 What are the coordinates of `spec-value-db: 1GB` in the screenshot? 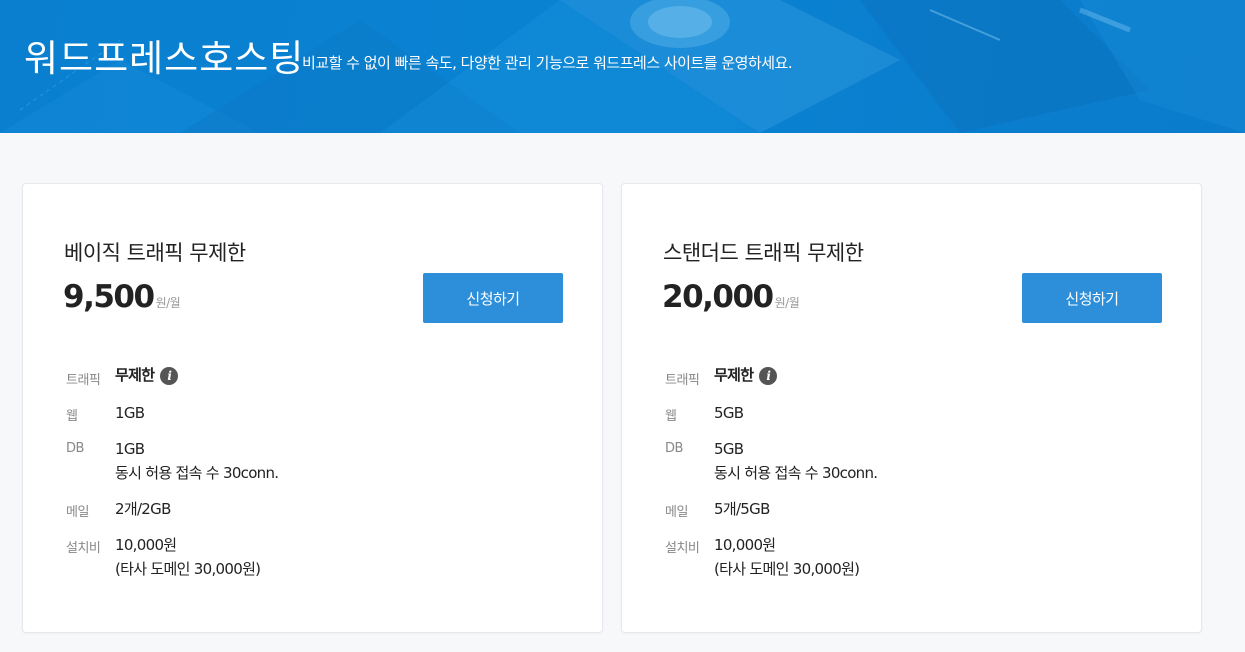 It's located at (130, 449).